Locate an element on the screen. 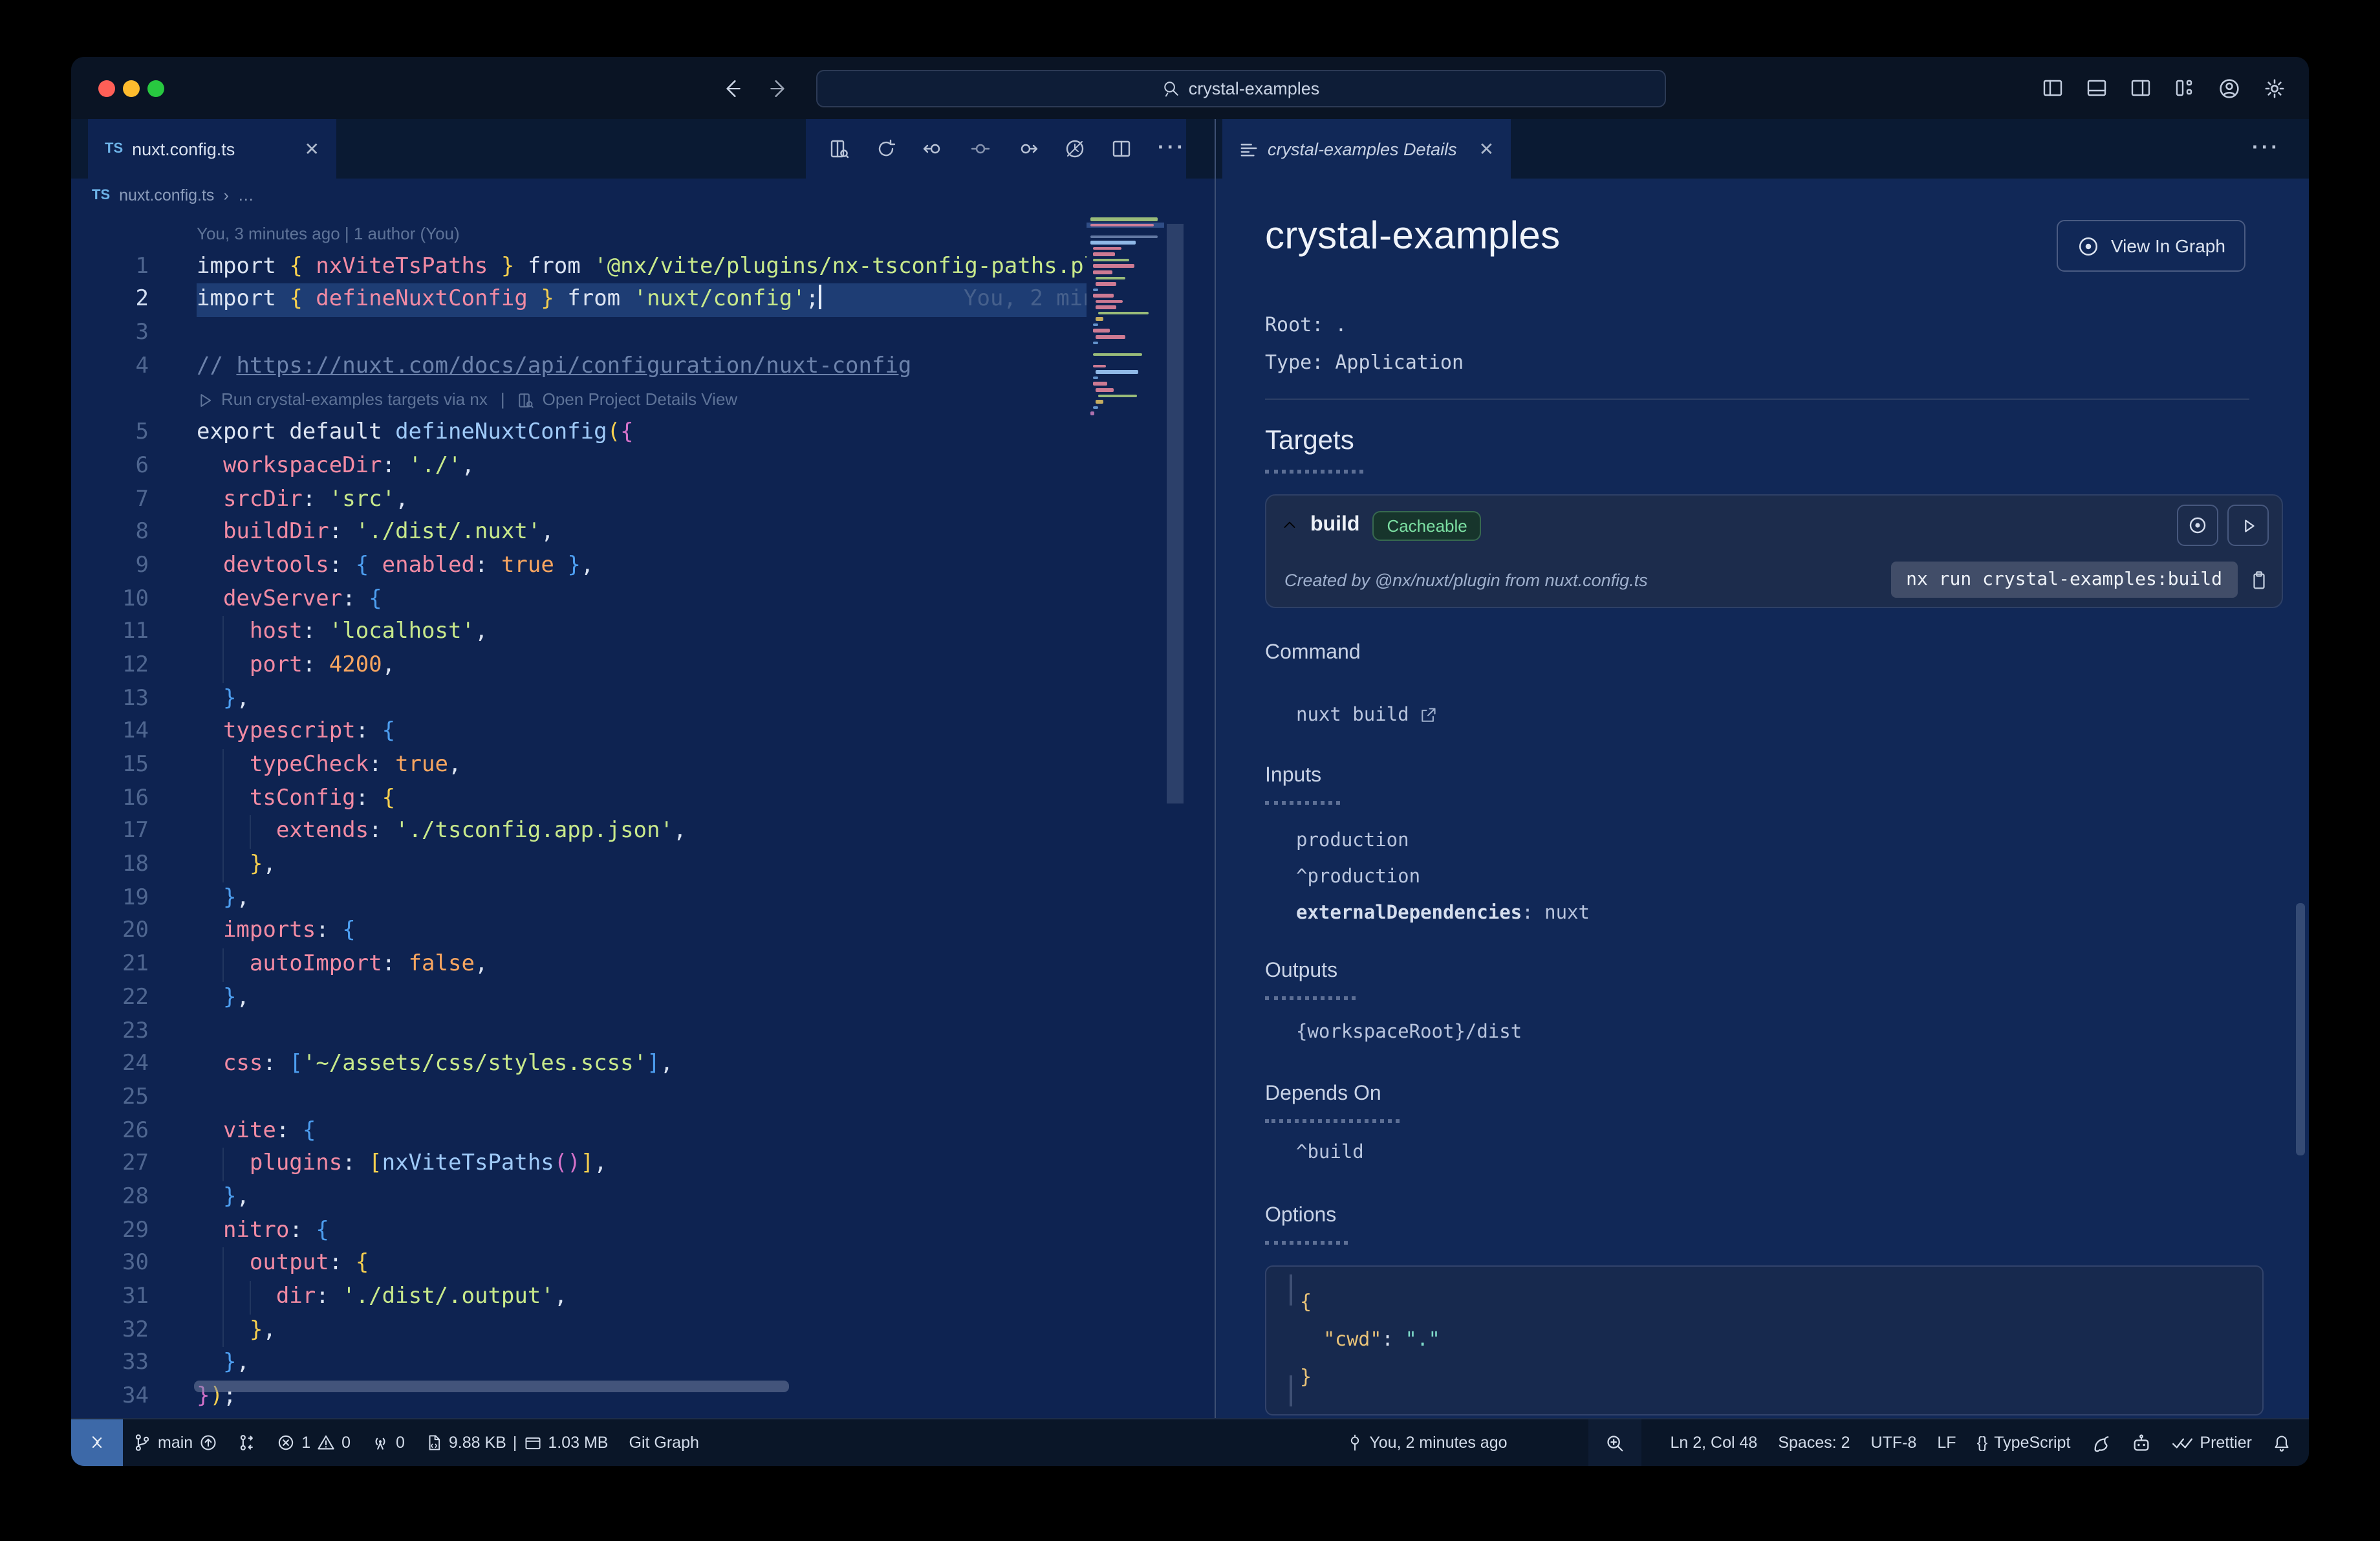 The height and width of the screenshot is (1541, 2380). remote-indicator is located at coordinates (97, 1442).